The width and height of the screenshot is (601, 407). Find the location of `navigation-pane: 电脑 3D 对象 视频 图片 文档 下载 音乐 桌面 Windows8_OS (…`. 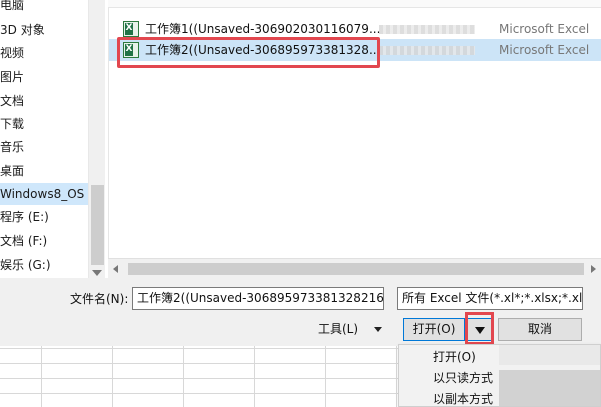

navigation-pane: 电脑 3D 对象 视频 图片 文档 下载 音乐 桌面 Windows8_OS (… is located at coordinates (54, 139).